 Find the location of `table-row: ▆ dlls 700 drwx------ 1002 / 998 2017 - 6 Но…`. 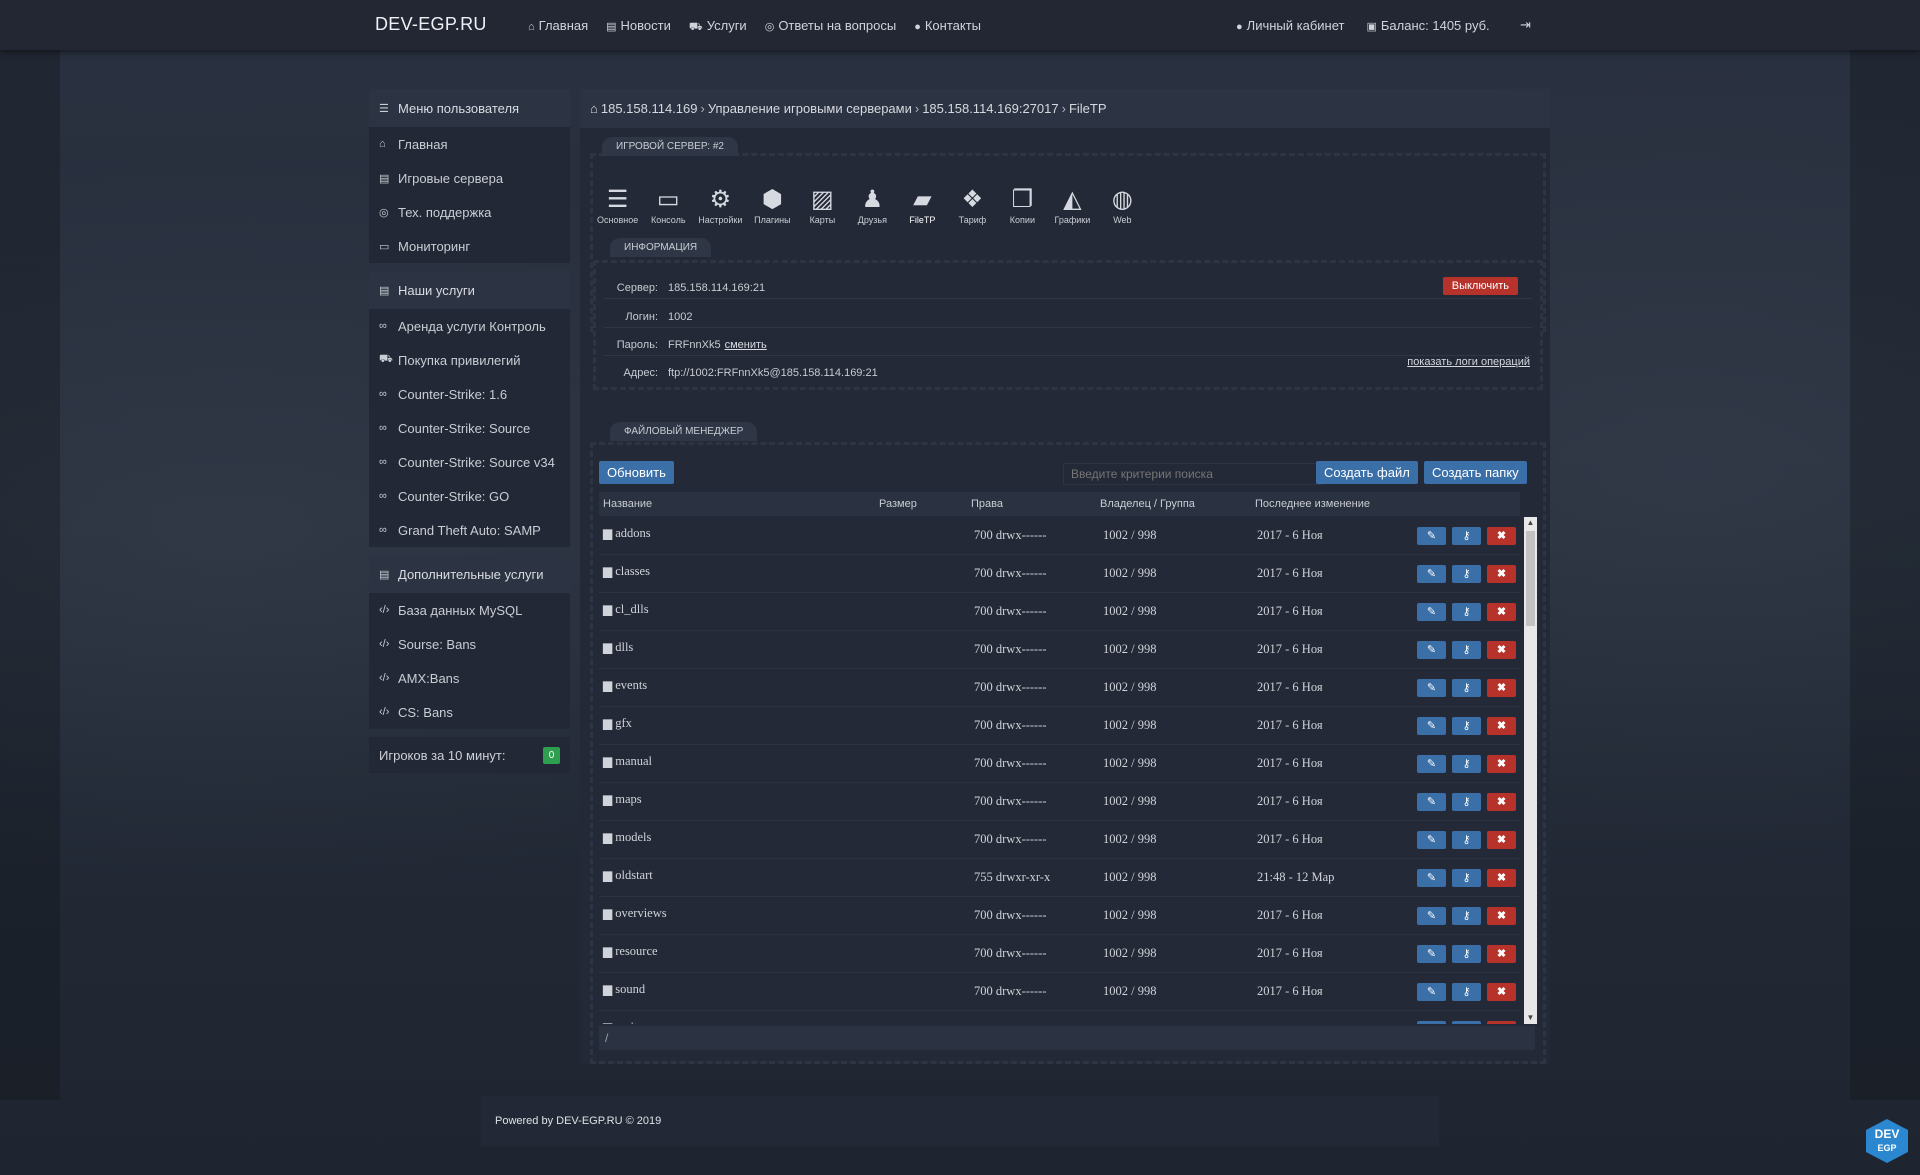

table-row: ▆ dlls 700 drwx------ 1002 / 998 2017 - 6 Но… is located at coordinates (1059, 650).